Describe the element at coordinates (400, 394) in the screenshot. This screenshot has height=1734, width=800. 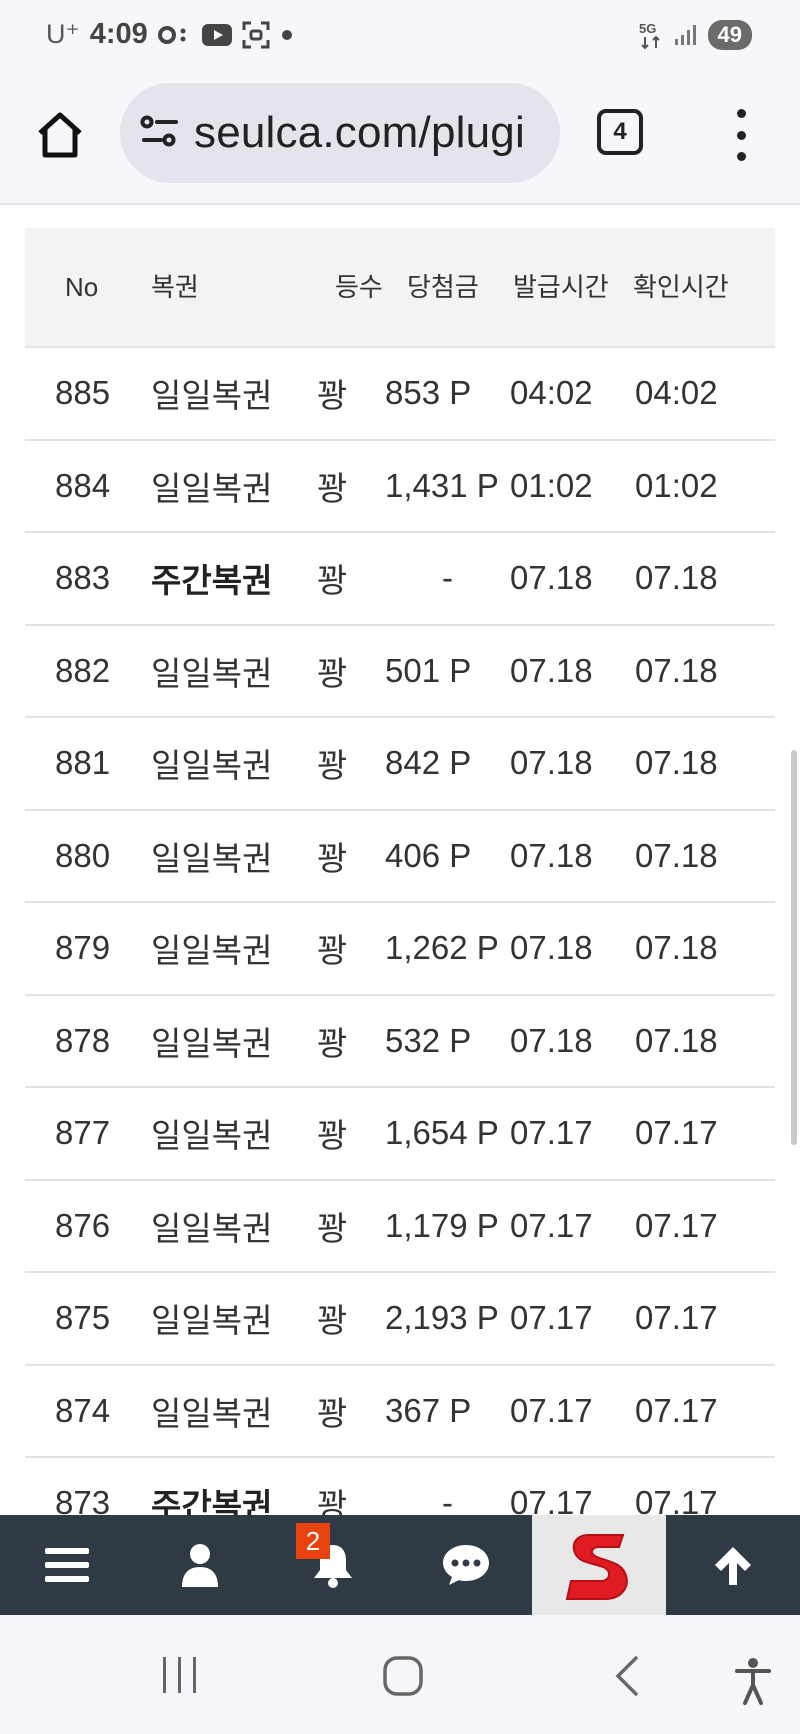
I see `table-row: 885 일일복권 꽝 853 P 04:02 04:02` at that location.